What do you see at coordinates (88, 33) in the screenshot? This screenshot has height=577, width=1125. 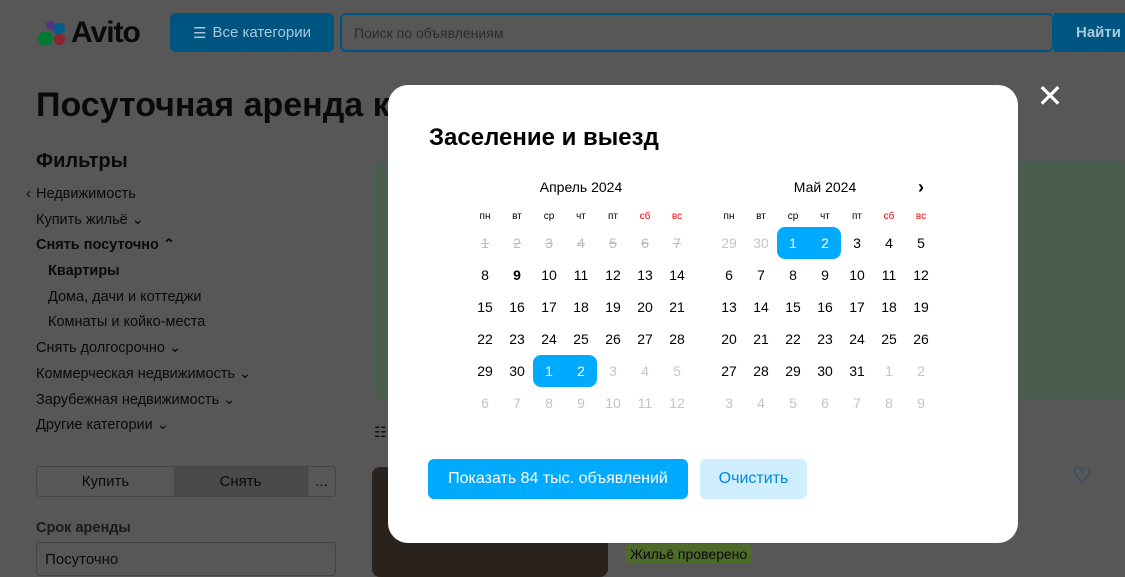 I see `avito-logo: Avito` at bounding box center [88, 33].